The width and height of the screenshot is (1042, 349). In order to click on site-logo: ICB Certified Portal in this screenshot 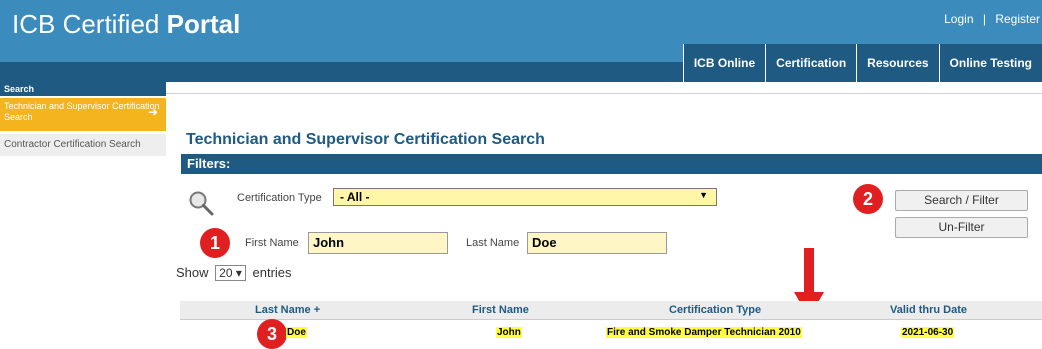, I will do `click(126, 24)`.